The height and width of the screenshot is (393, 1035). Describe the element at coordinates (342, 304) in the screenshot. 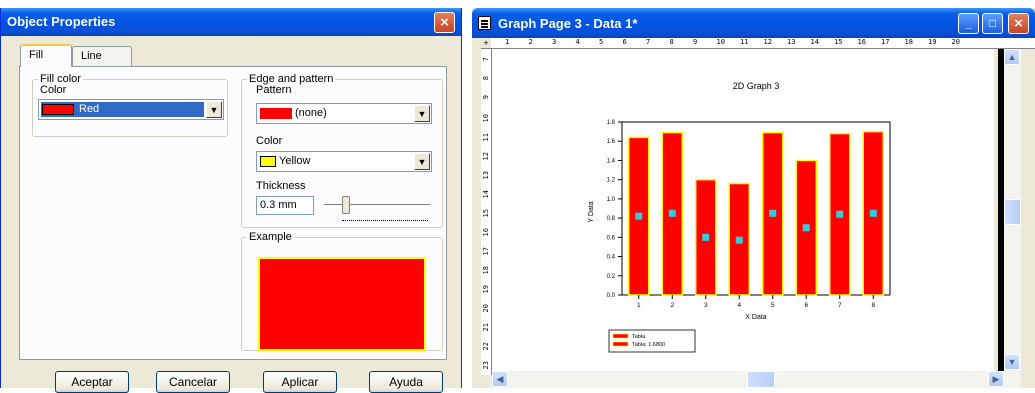

I see `example-preview` at that location.